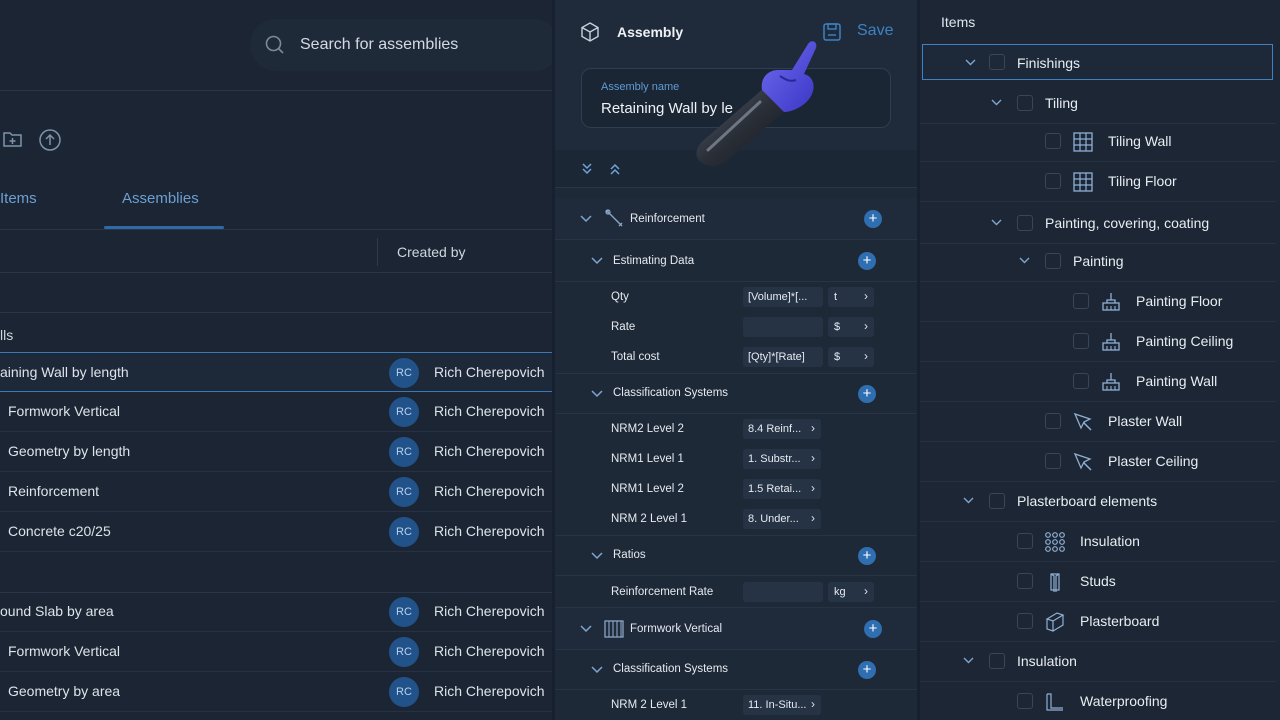 Image resolution: width=1280 pixels, height=720 pixels. I want to click on section-classification: Classification Systems +, so click(736, 394).